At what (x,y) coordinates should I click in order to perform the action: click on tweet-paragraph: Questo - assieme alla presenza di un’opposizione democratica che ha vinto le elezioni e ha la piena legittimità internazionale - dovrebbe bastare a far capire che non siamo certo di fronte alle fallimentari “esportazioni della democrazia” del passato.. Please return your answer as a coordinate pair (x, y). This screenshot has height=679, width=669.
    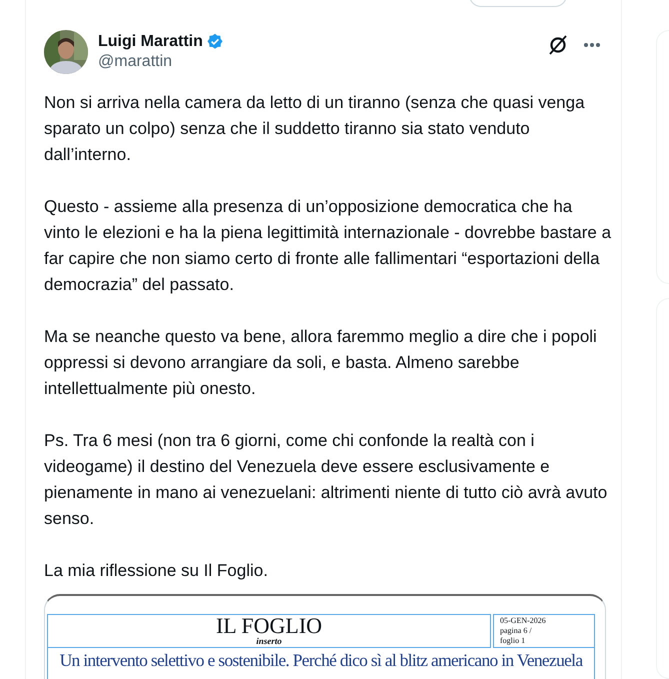
    Looking at the image, I should click on (328, 246).